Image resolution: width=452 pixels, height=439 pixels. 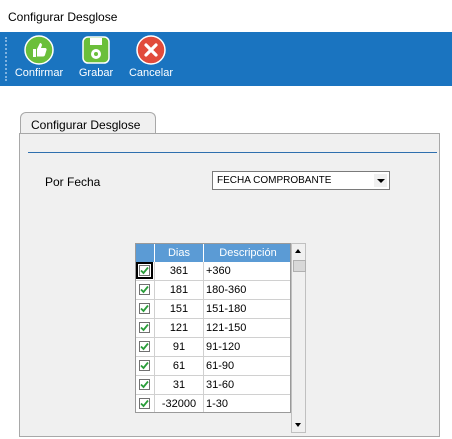 I want to click on cell-descripcion: 180-360, so click(x=226, y=290).